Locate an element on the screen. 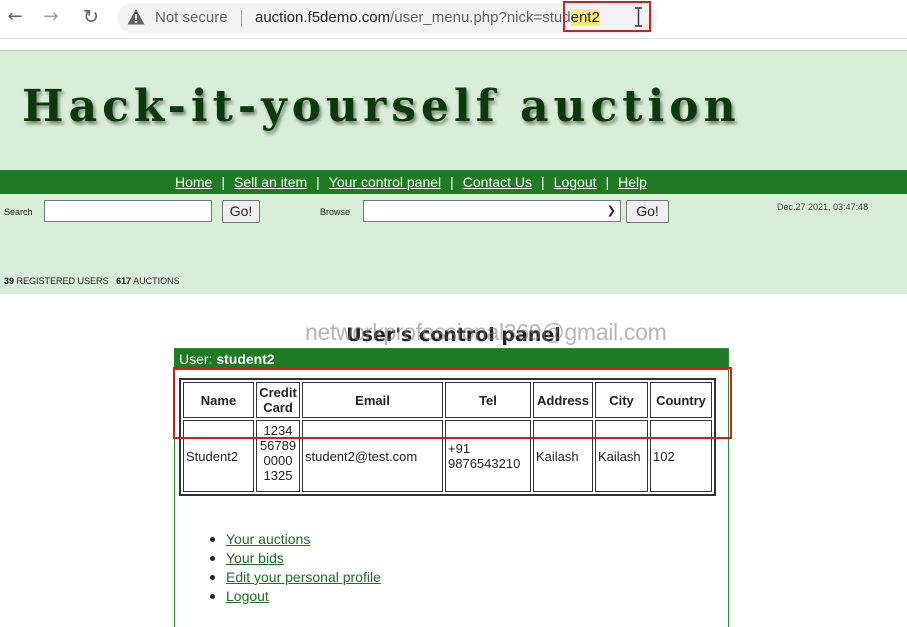 The height and width of the screenshot is (627, 907). forward-arrow-icon: → is located at coordinates (51, 17).